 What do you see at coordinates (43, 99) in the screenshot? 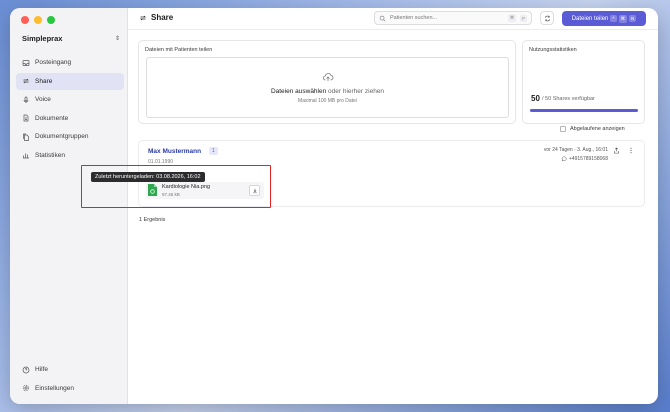
I see `sidebar-item-label: Voice` at bounding box center [43, 99].